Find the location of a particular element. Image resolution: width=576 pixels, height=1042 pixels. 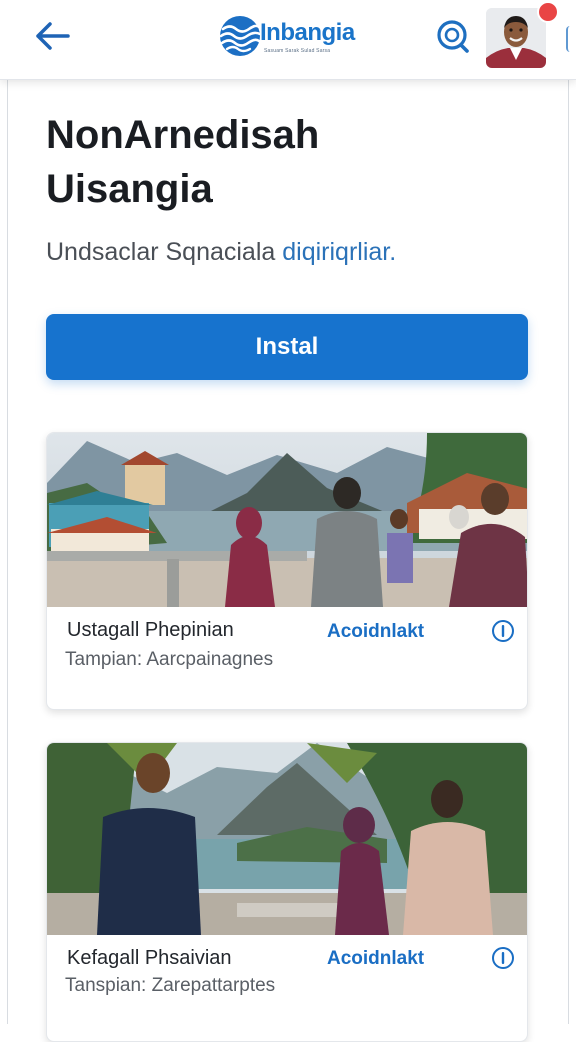

lake-viewpoint-photo is located at coordinates (287, 520).